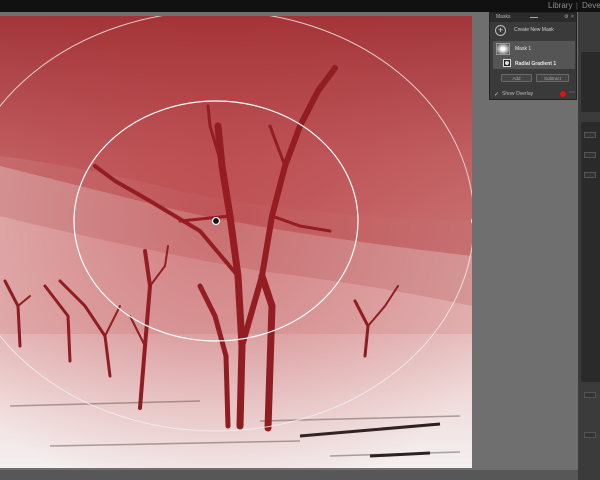  I want to click on create-new-mask-label: Create New Mask, so click(534, 30).